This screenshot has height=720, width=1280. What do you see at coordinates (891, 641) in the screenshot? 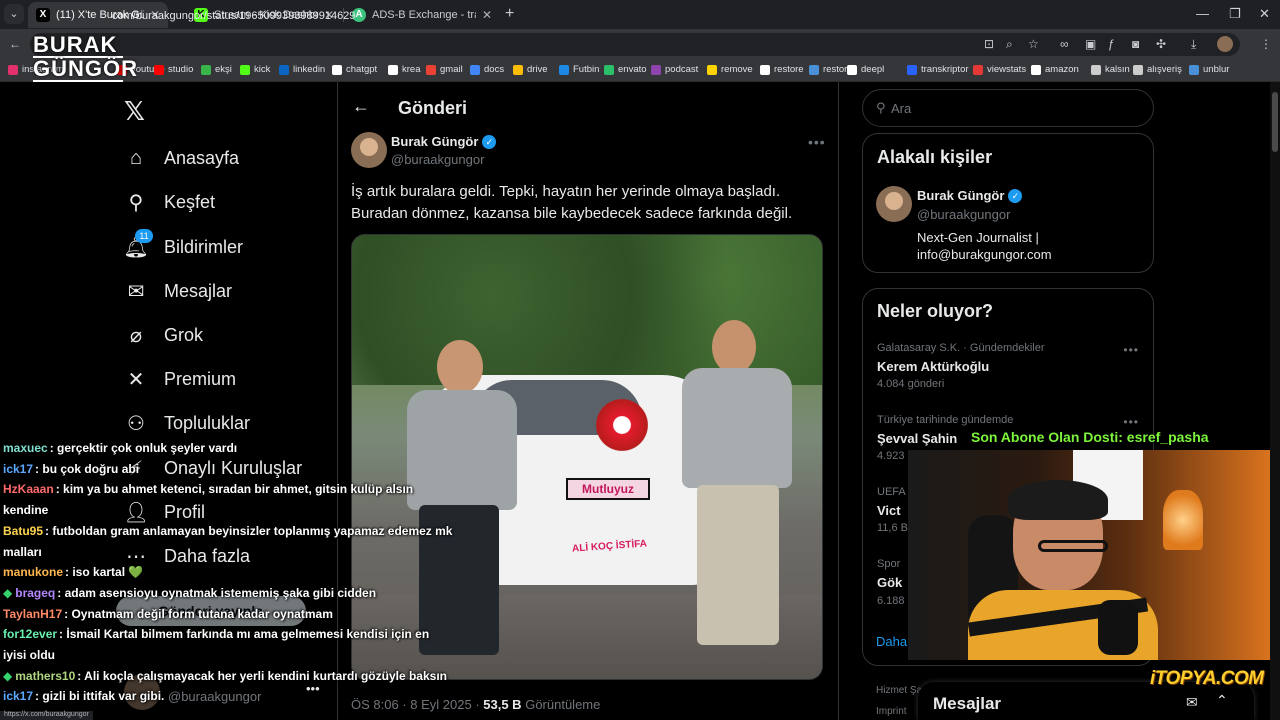
I see `show-more-link: Daha` at bounding box center [891, 641].